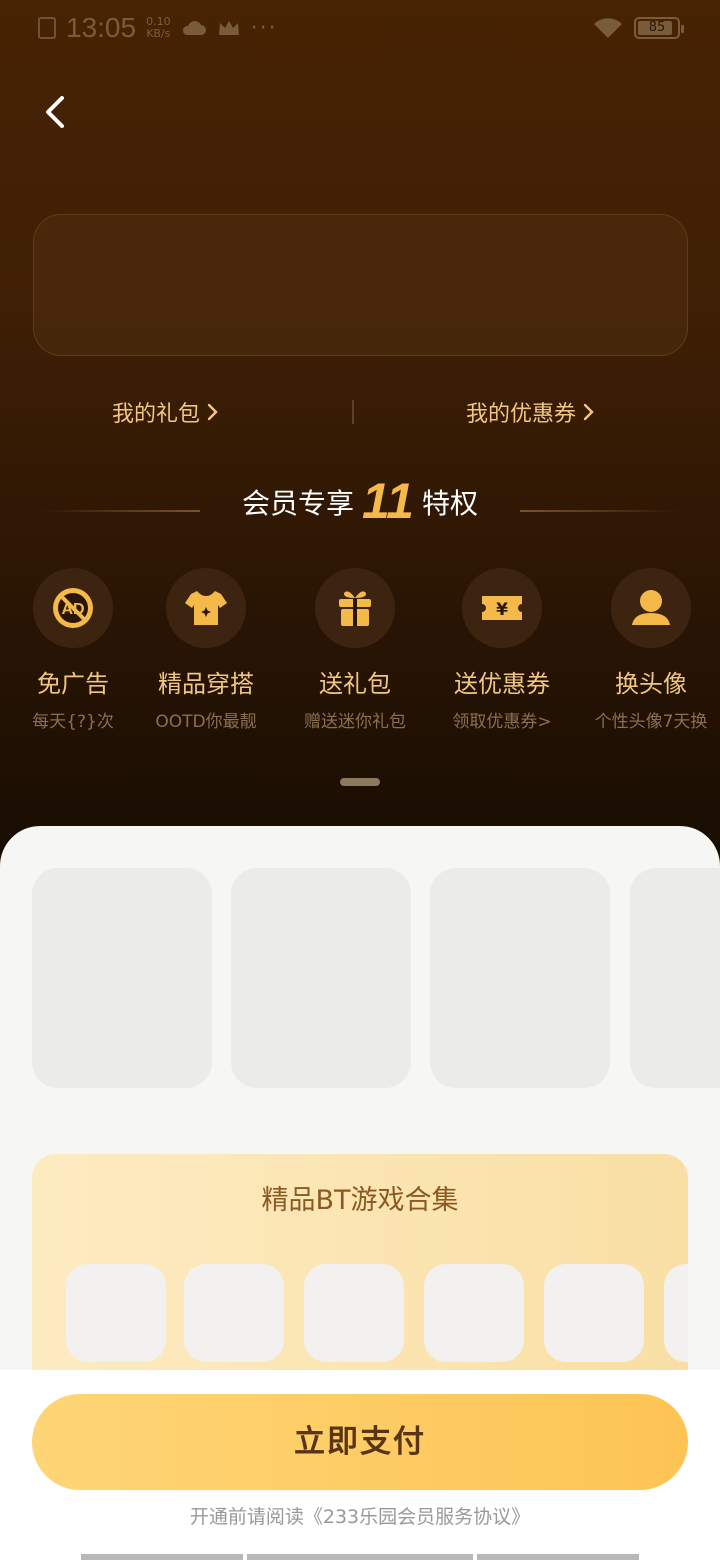 Image resolution: width=720 pixels, height=1560 pixels. Describe the element at coordinates (360, 1442) in the screenshot. I see `pay-now-button: 立即支付` at that location.